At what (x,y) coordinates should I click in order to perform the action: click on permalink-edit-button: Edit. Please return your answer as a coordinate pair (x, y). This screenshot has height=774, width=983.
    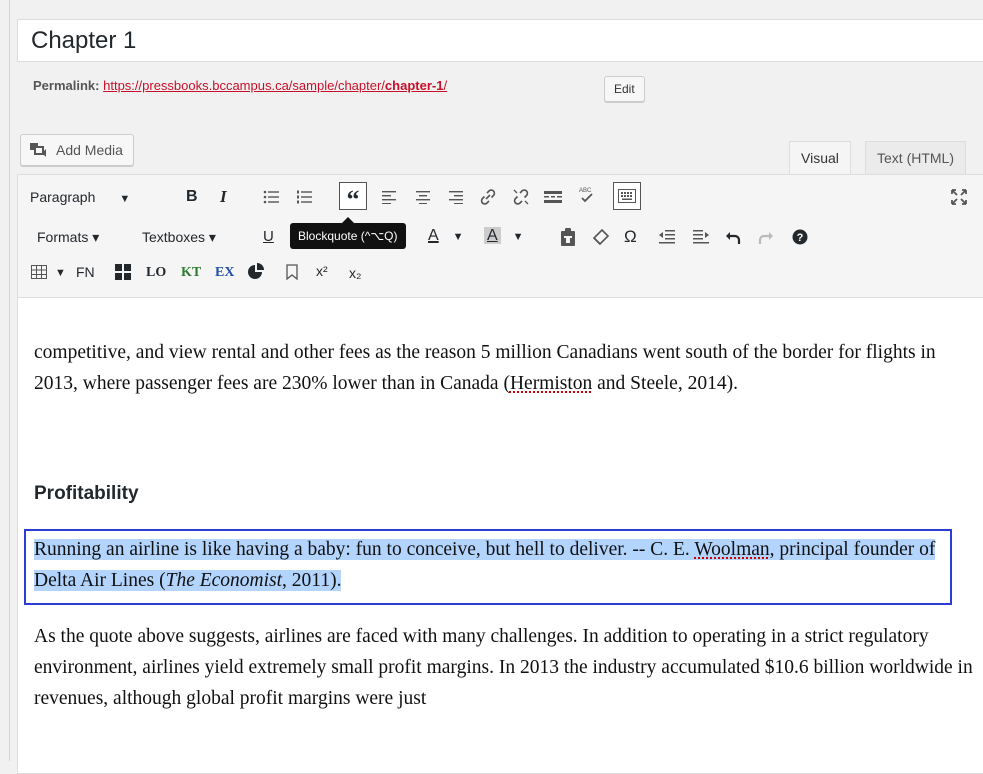
    Looking at the image, I should click on (624, 89).